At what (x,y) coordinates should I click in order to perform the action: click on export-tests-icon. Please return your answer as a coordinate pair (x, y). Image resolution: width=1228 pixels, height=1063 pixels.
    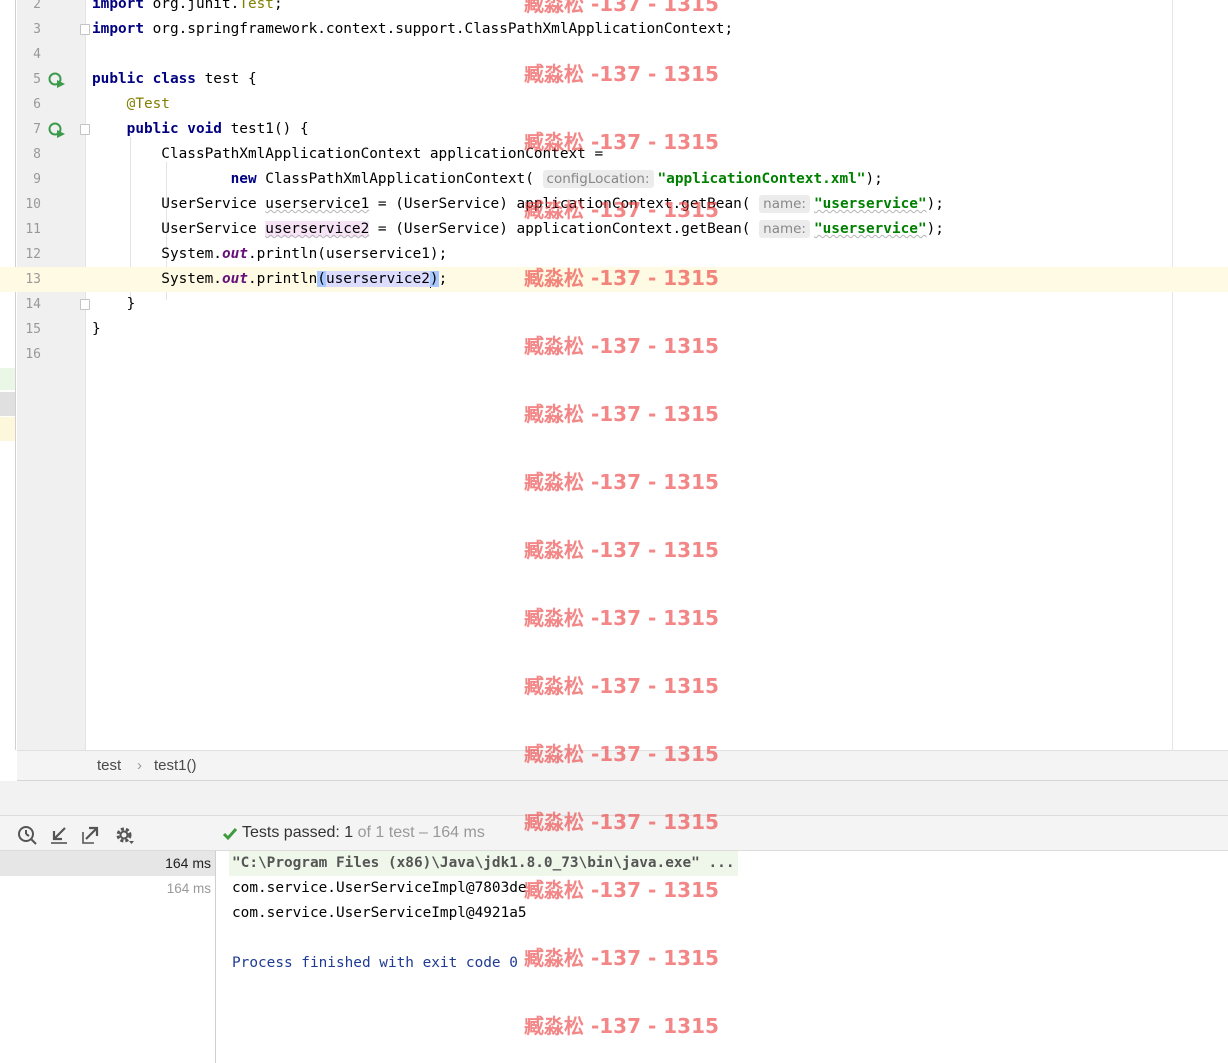
    Looking at the image, I should click on (91, 835).